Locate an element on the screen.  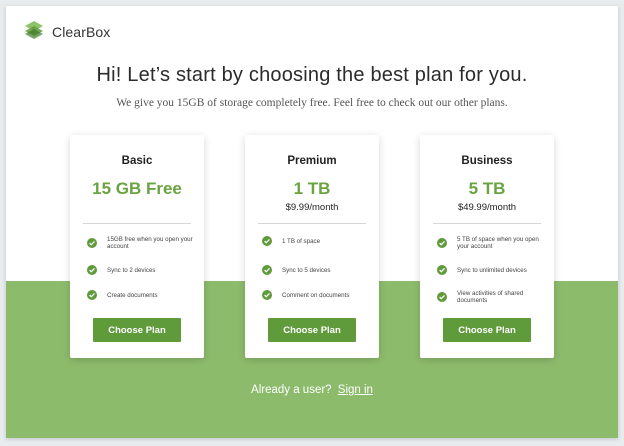
feature-text: 15GB free when you open your account is located at coordinates (150, 243).